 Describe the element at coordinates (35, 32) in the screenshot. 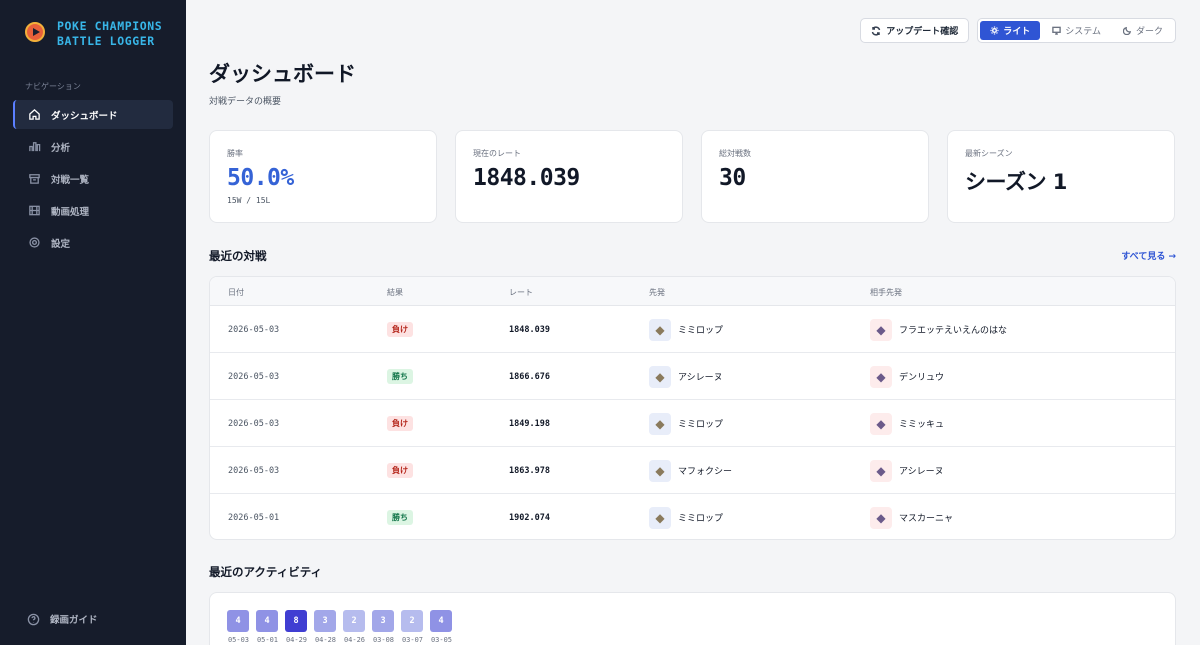

I see `logo-icon` at that location.